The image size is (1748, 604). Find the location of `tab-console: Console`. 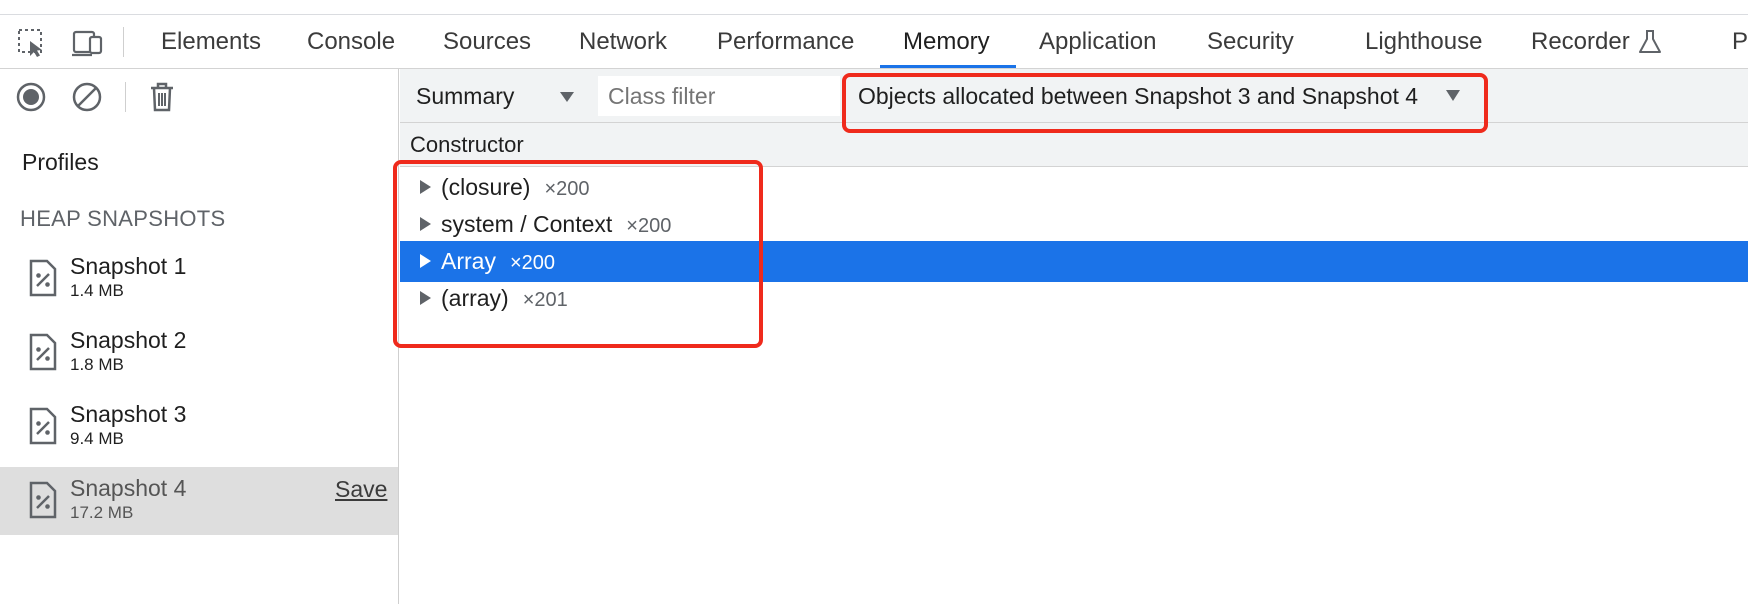

tab-console: Console is located at coordinates (351, 42).